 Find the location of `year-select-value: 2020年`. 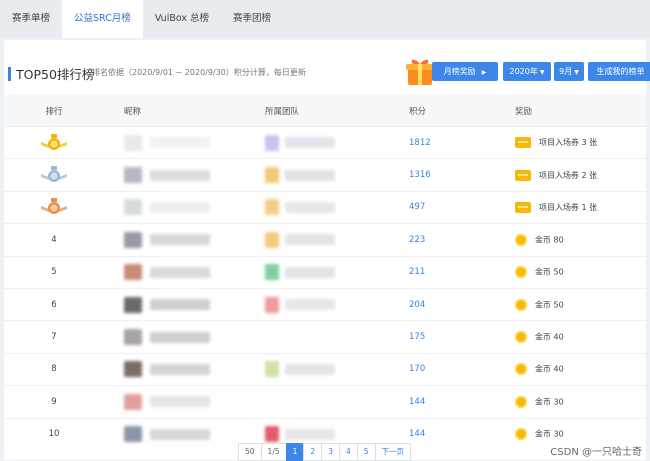

year-select-value: 2020年 is located at coordinates (523, 71).